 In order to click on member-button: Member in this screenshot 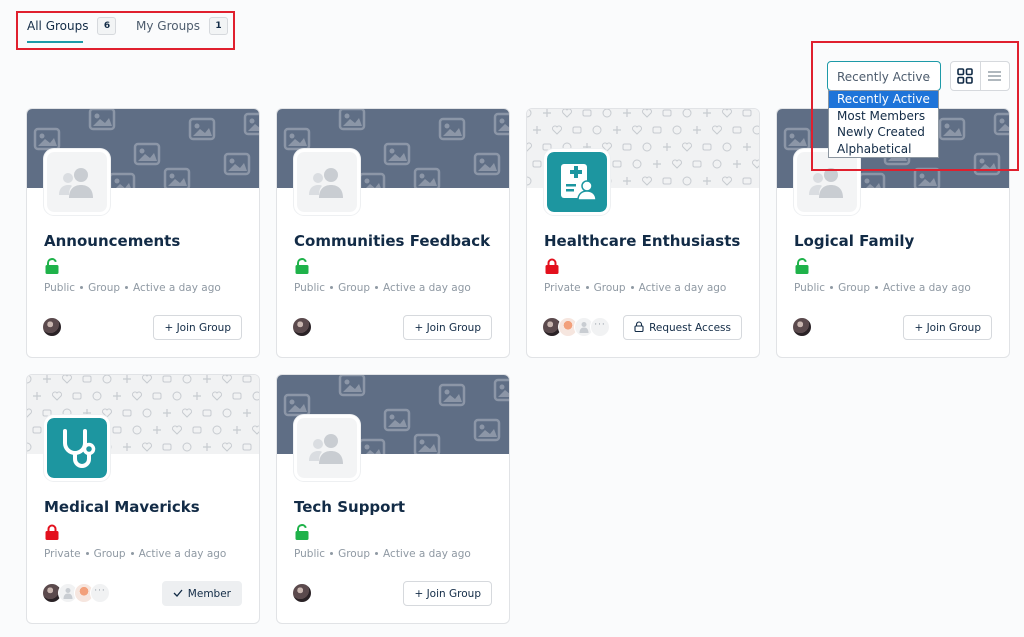, I will do `click(201, 593)`.